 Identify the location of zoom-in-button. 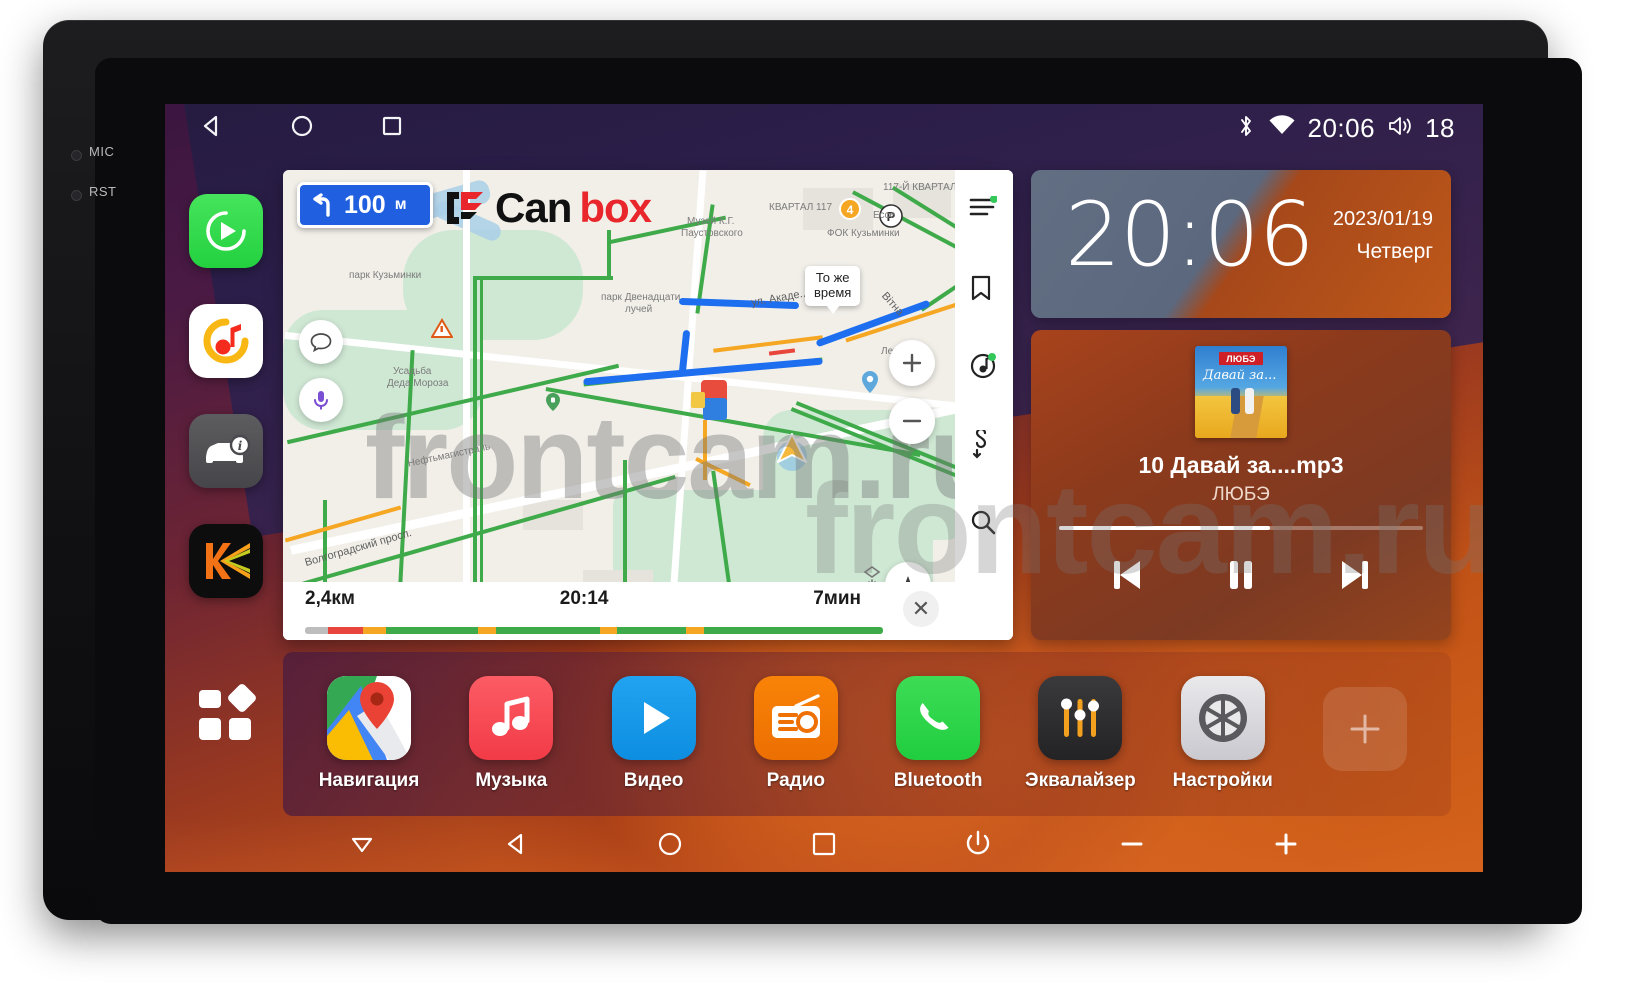
(912, 363).